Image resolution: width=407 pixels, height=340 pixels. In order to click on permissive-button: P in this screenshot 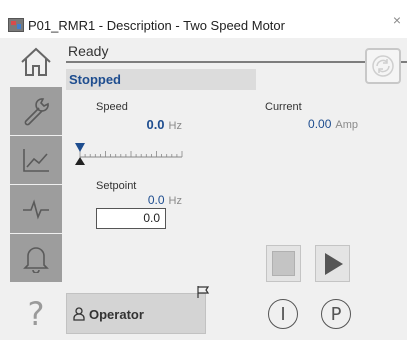, I will do `click(336, 314)`.